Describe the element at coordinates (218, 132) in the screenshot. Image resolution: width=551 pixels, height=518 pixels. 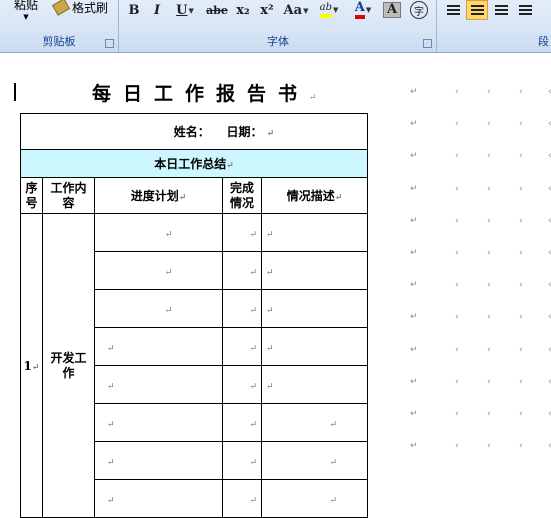
I see `name-date-label: 姓名： 日期：` at that location.